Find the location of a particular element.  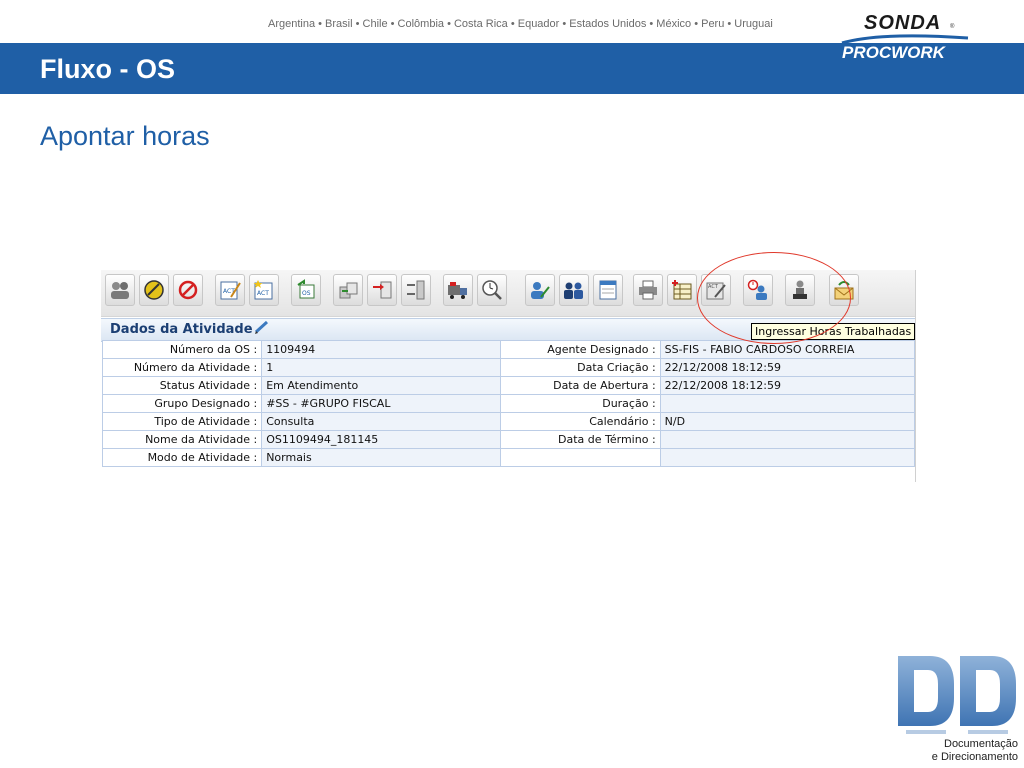

swap-icon is located at coordinates (416, 290).